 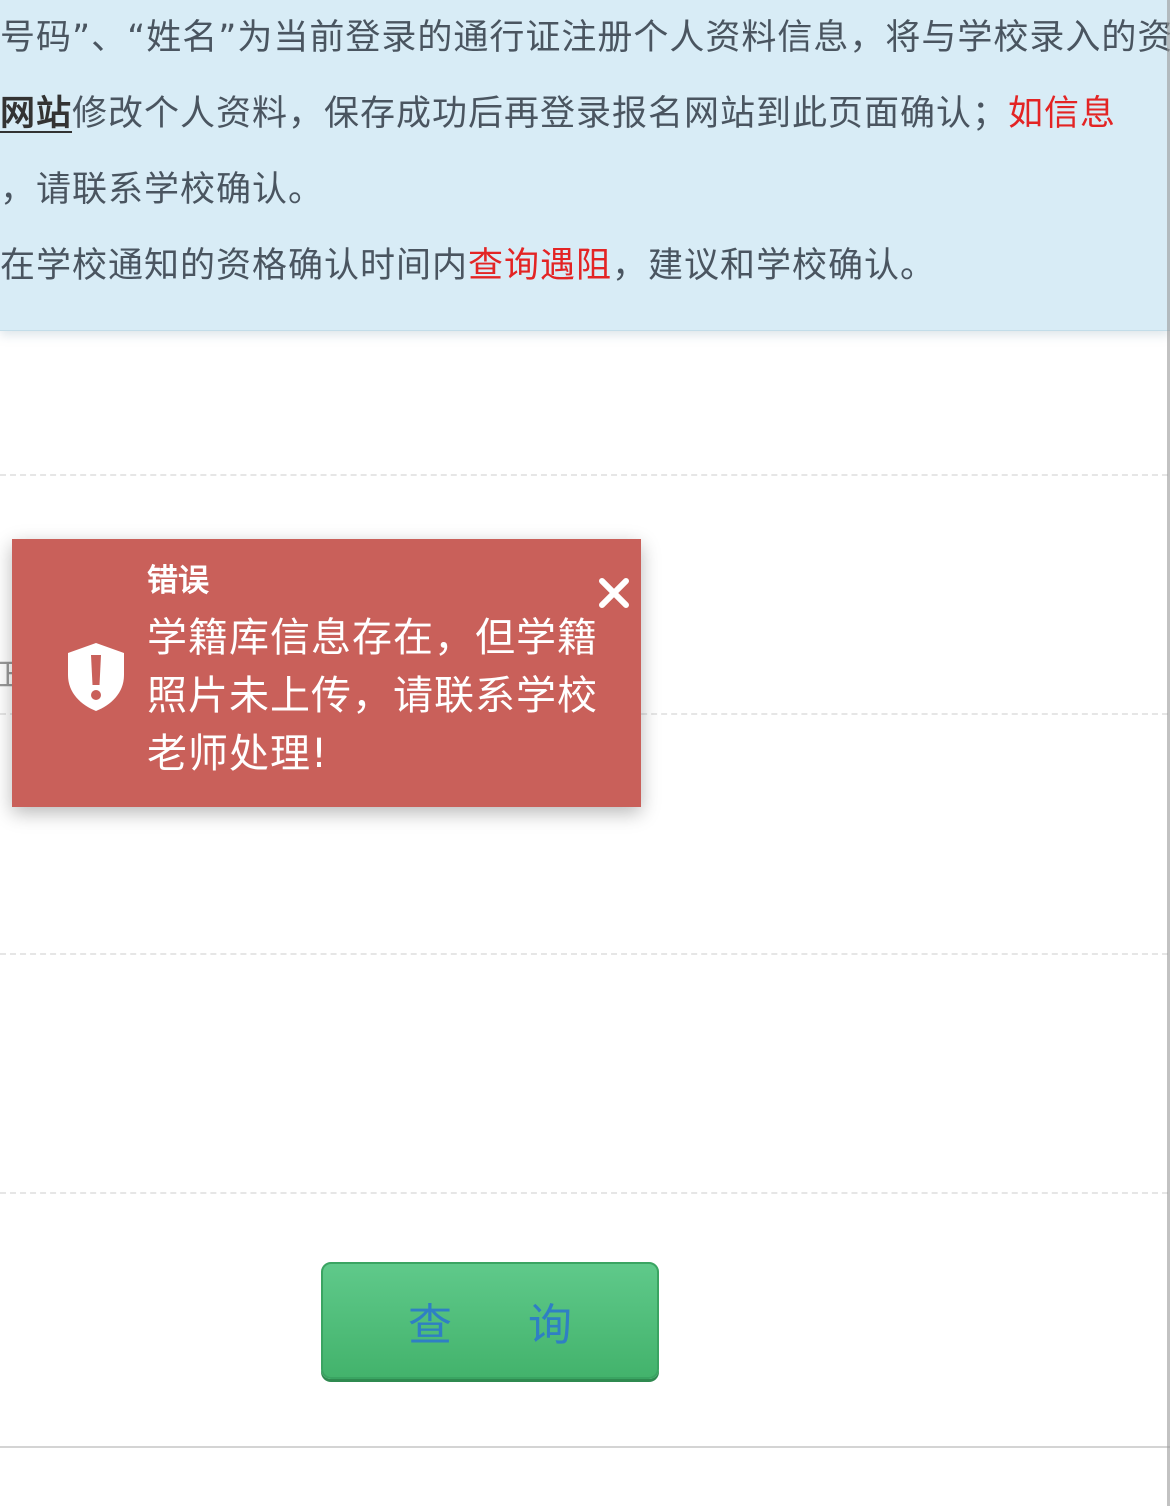 I want to click on query-button: 查询, so click(x=490, y=1320).